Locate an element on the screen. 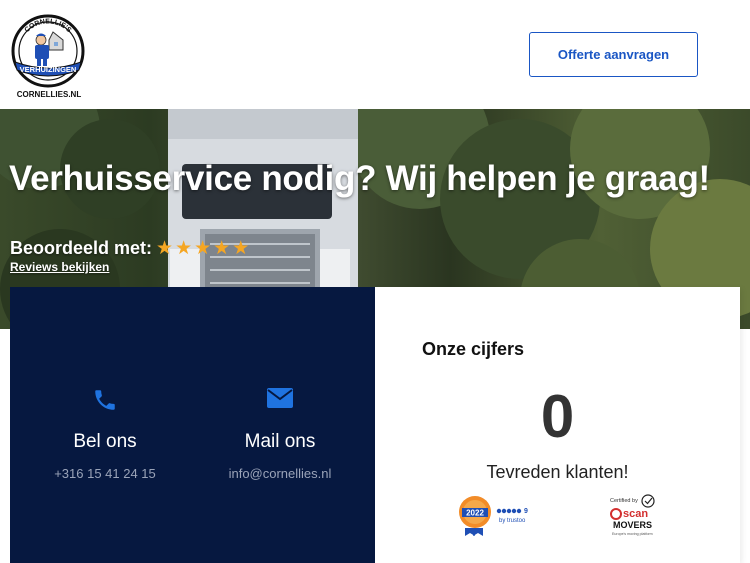  trustoo-score: 9 is located at coordinates (526, 511).